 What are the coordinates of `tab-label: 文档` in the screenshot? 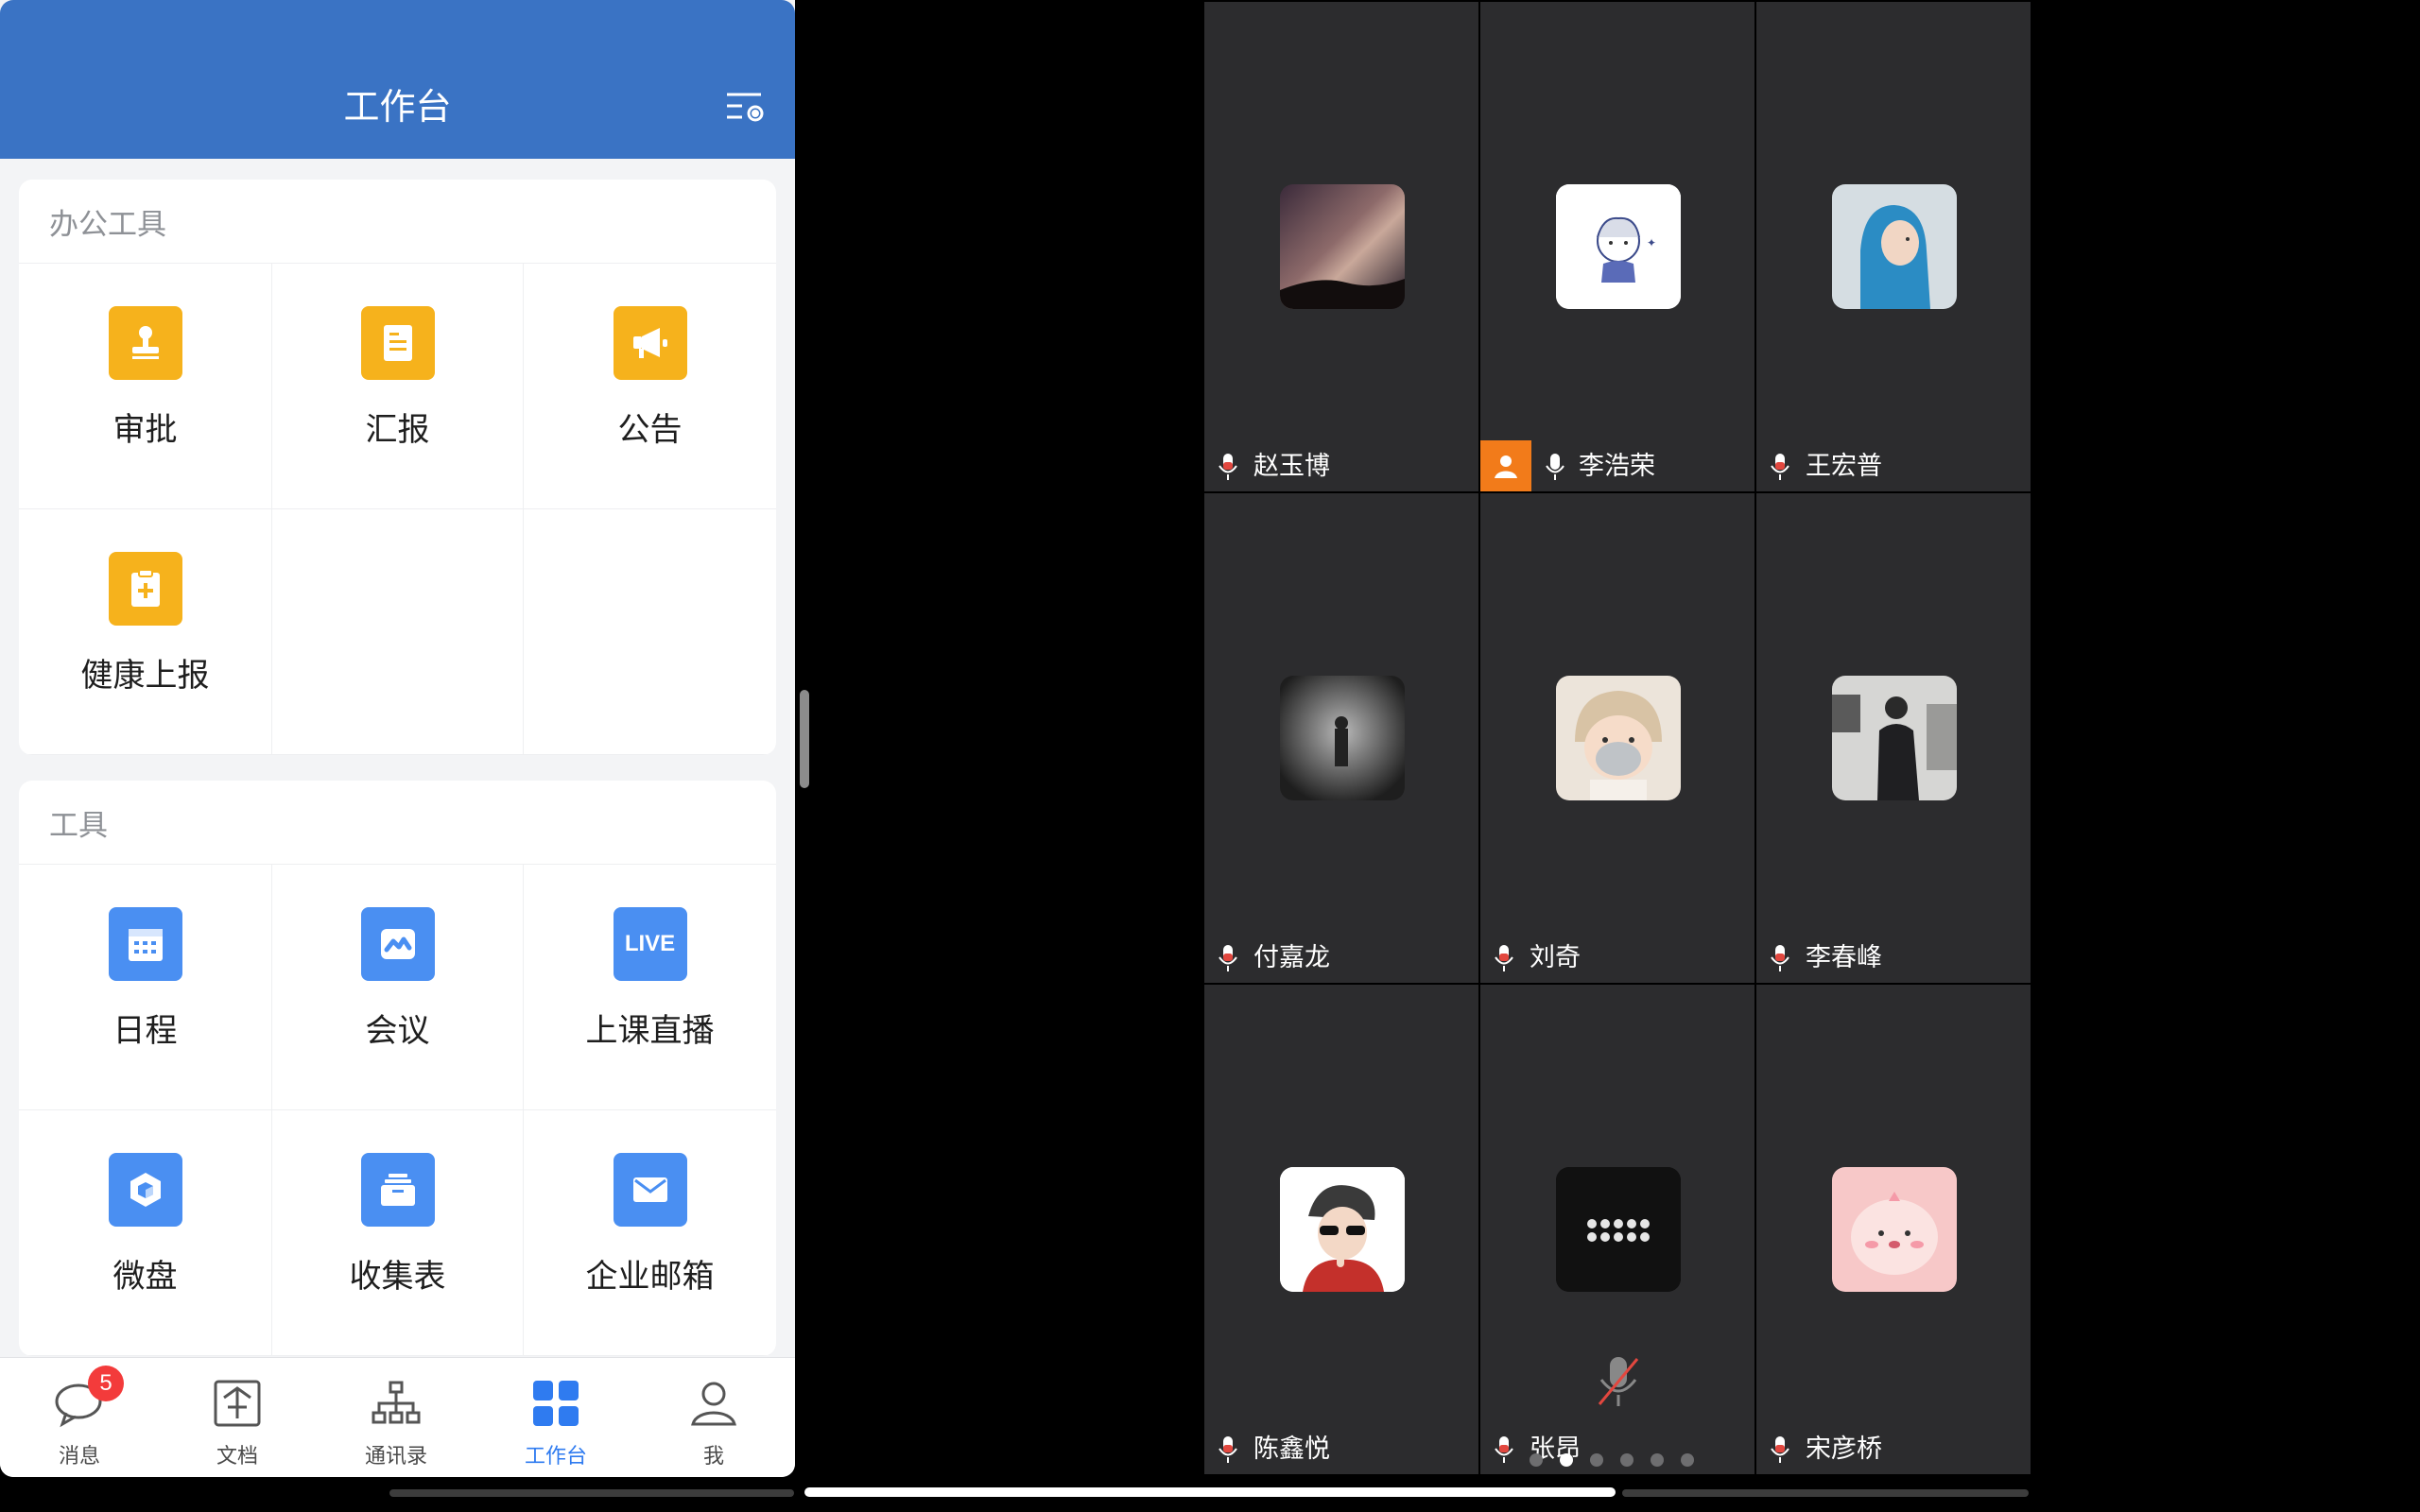 It's located at (237, 1457).